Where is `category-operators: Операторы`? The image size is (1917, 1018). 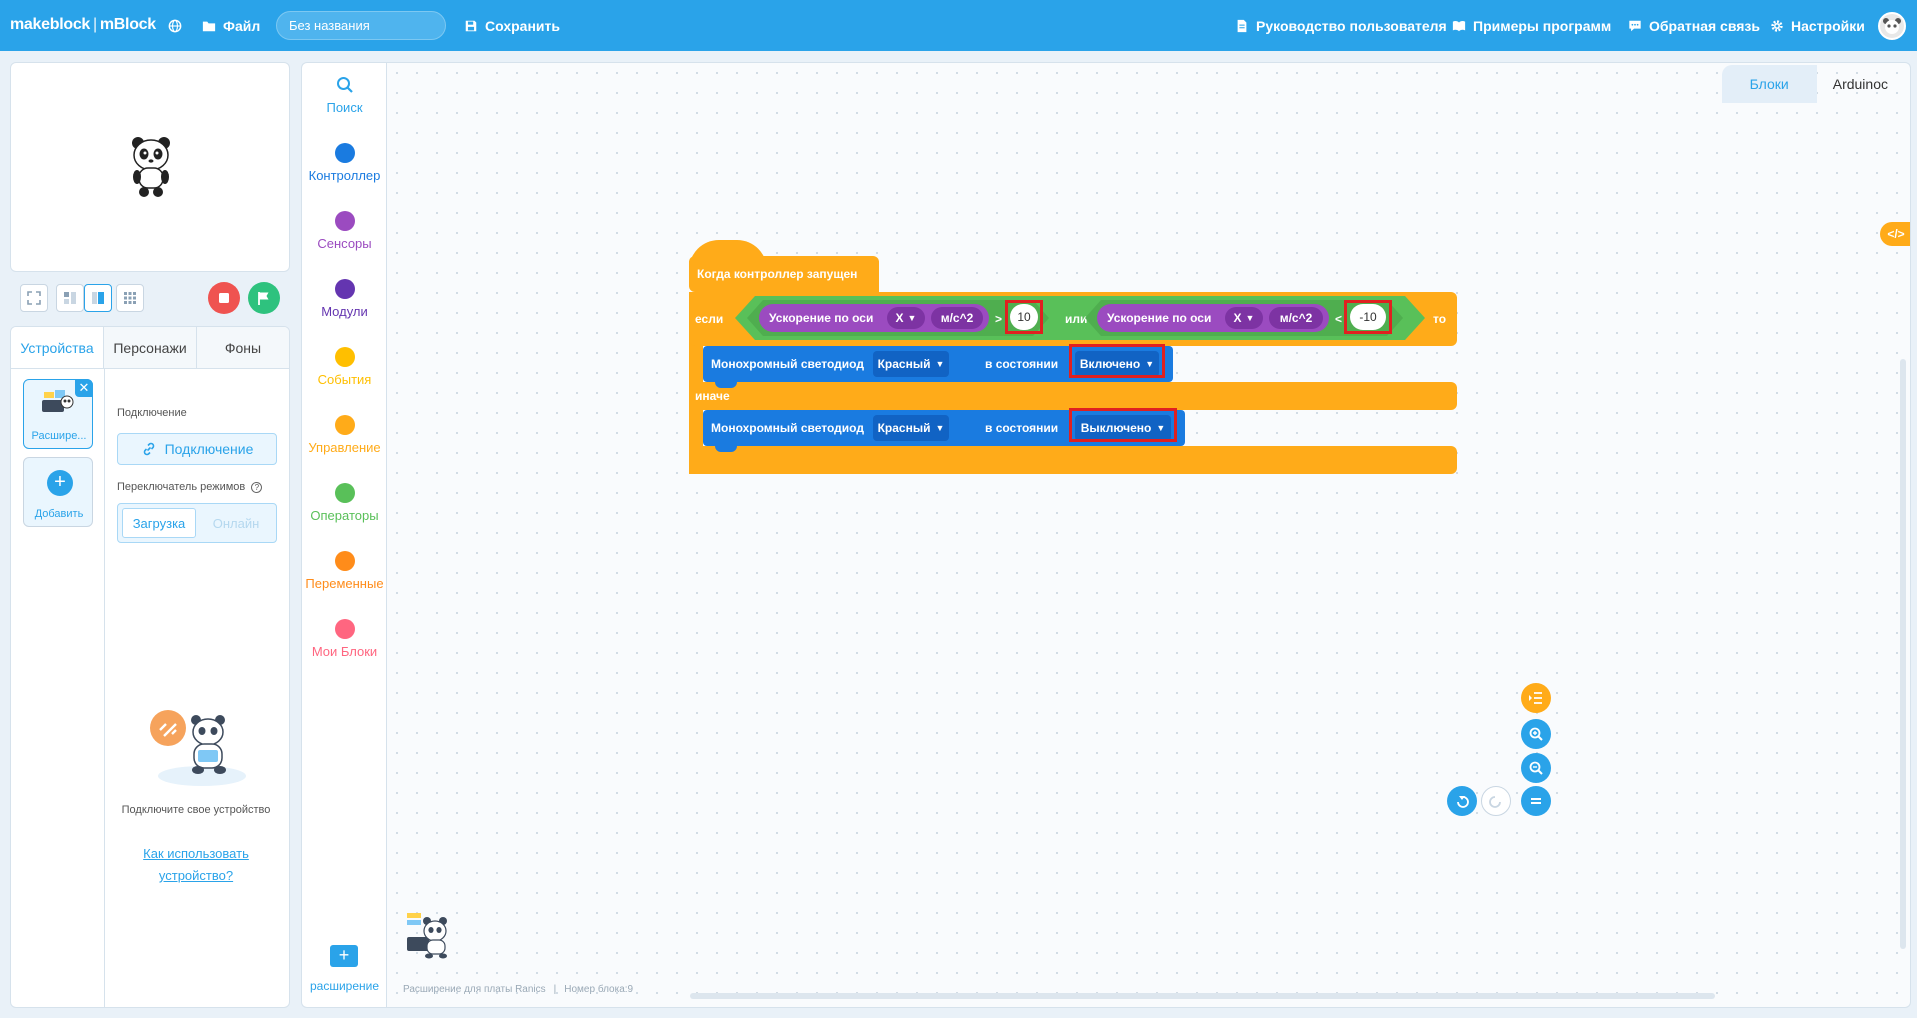 category-operators: Операторы is located at coordinates (344, 503).